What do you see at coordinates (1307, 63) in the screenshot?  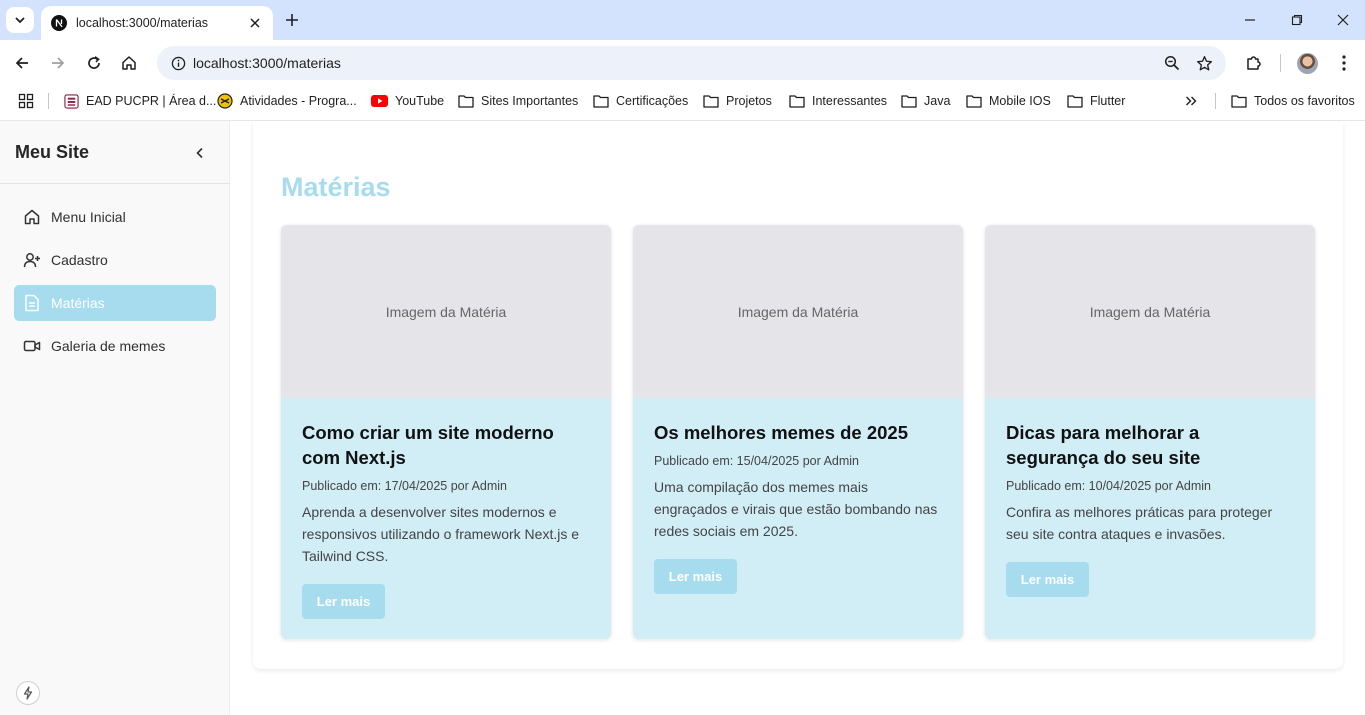 I see `profile-avatar` at bounding box center [1307, 63].